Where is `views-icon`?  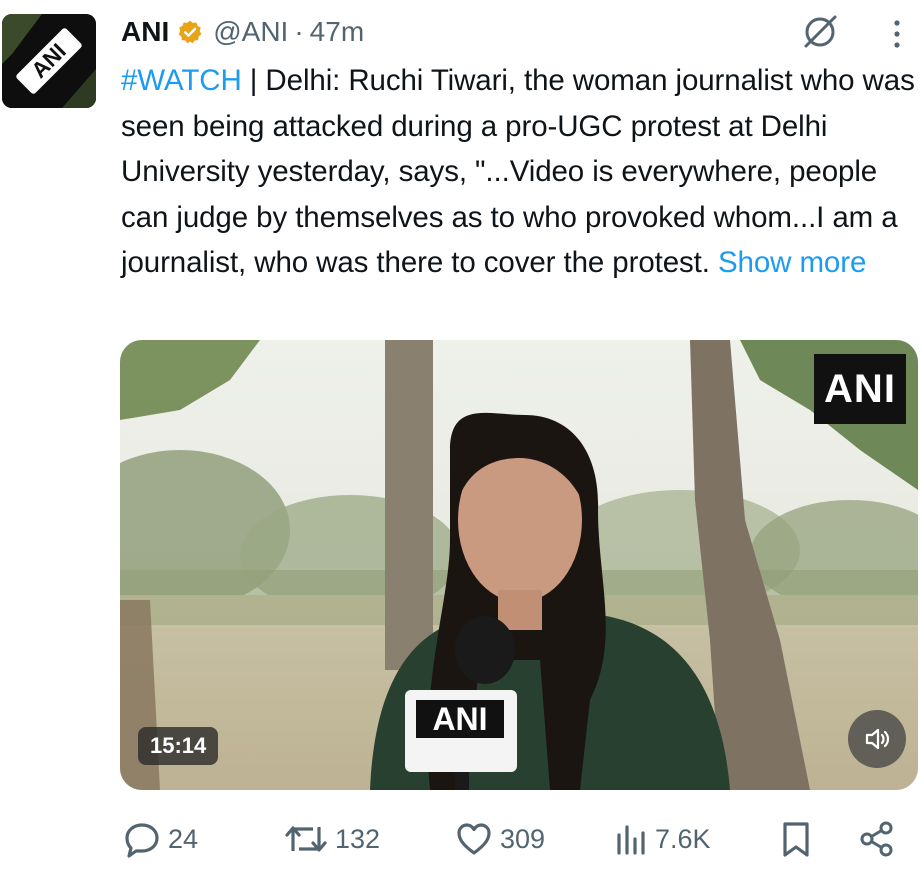
views-icon is located at coordinates (631, 840).